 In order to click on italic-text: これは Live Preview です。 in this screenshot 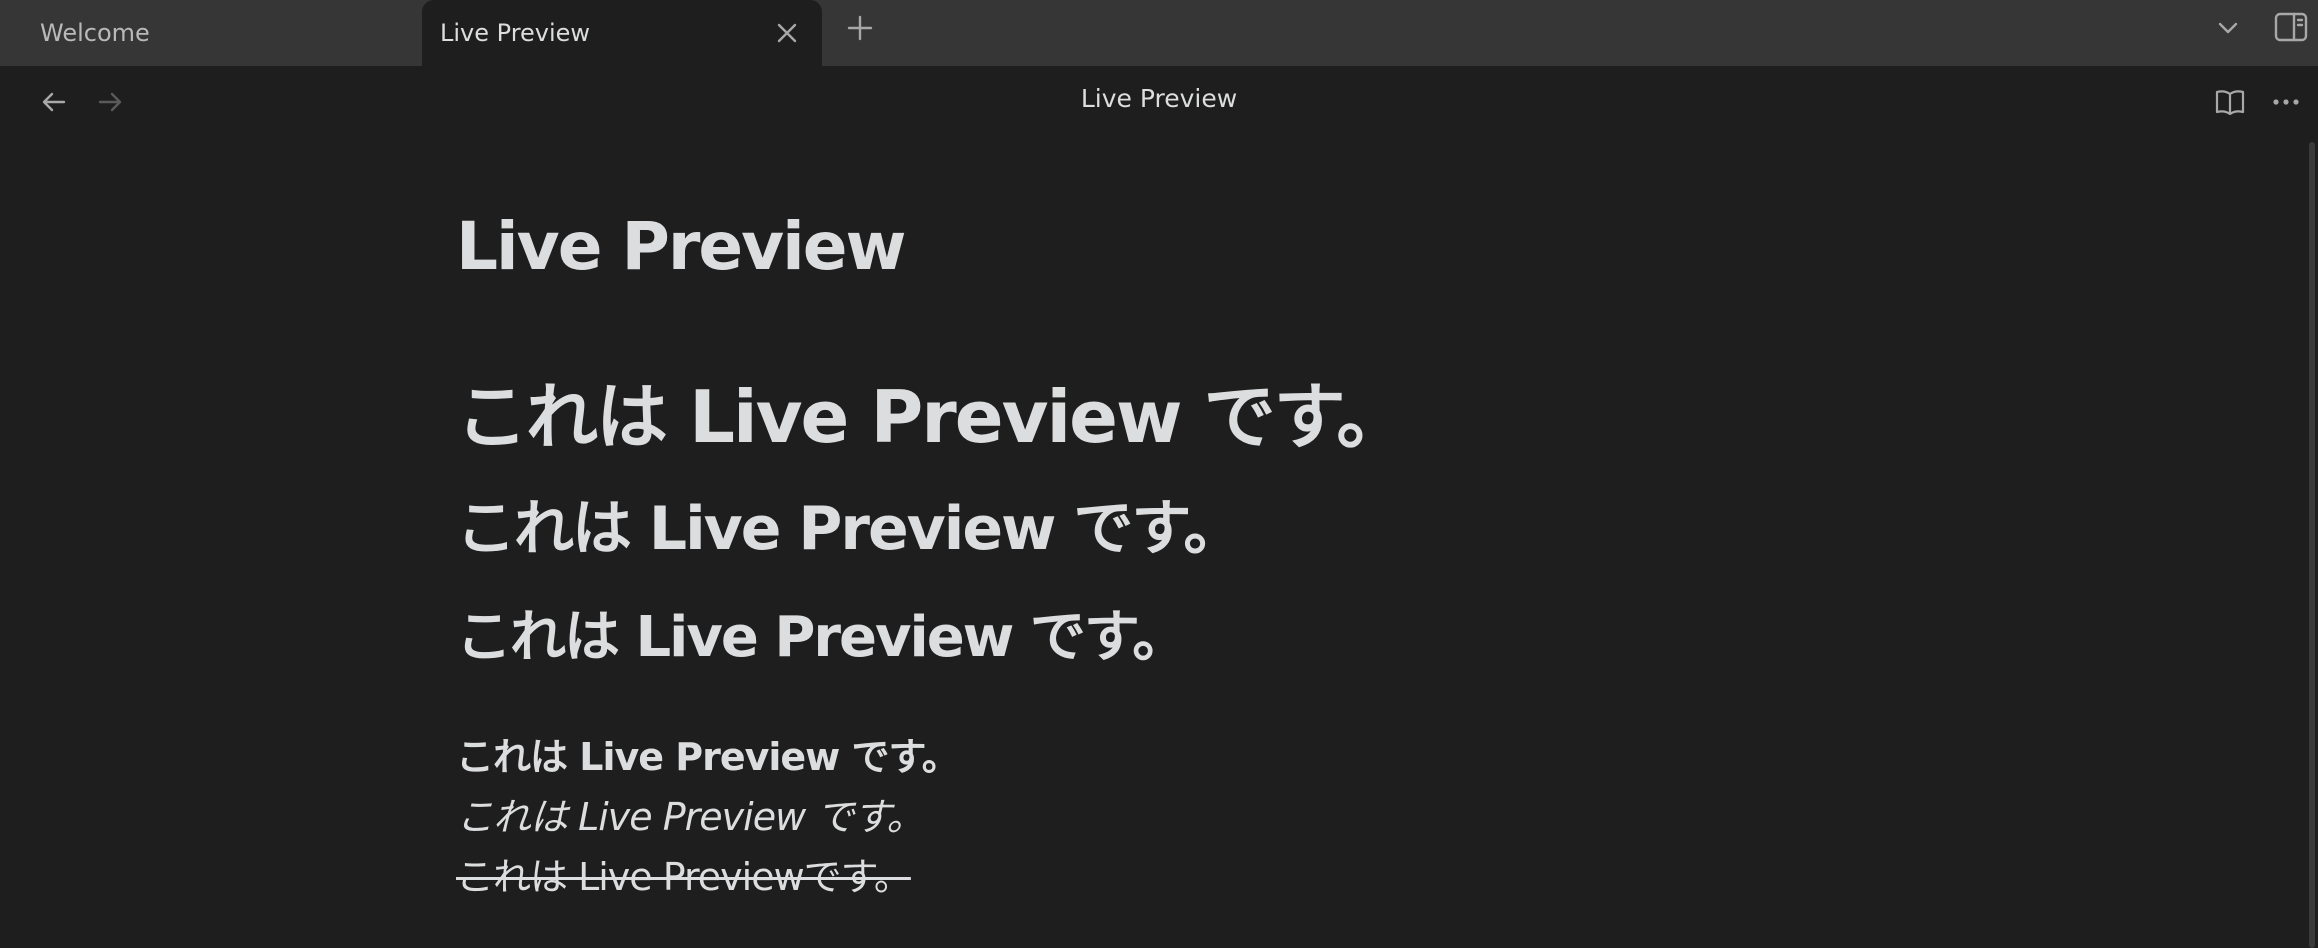, I will do `click(690, 813)`.